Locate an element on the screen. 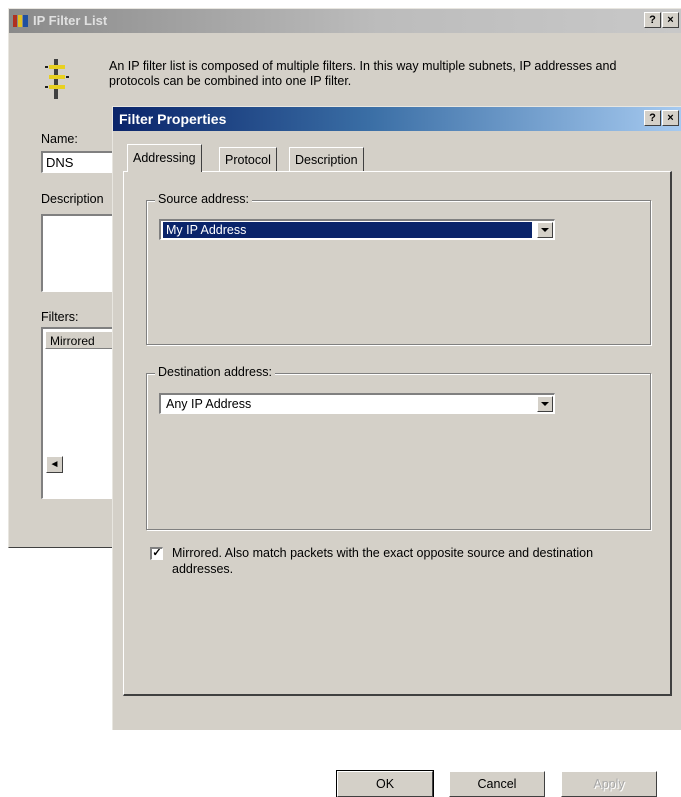  back-help-button: ? is located at coordinates (652, 20).